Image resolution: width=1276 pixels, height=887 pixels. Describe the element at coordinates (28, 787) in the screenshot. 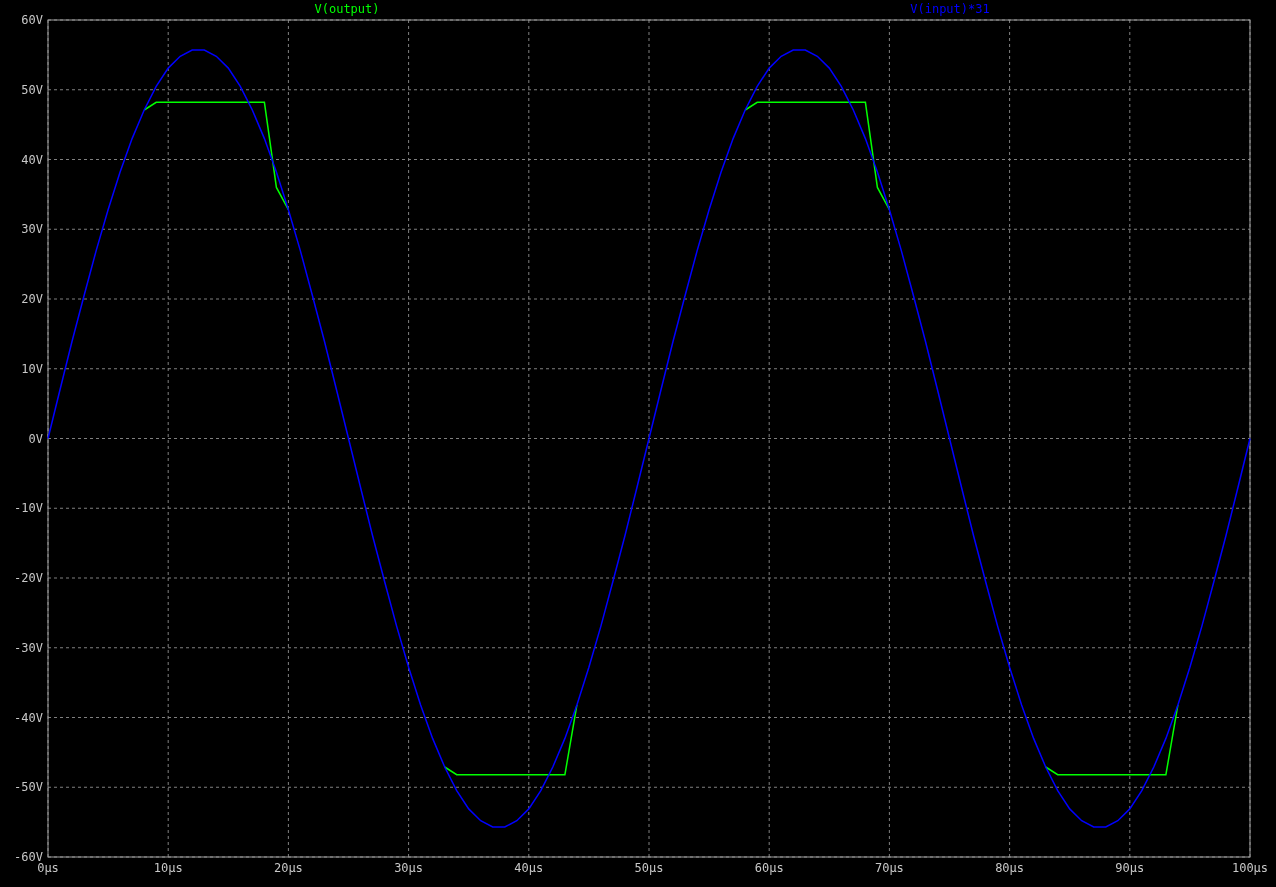

I see `y-tick-label: -50V` at that location.